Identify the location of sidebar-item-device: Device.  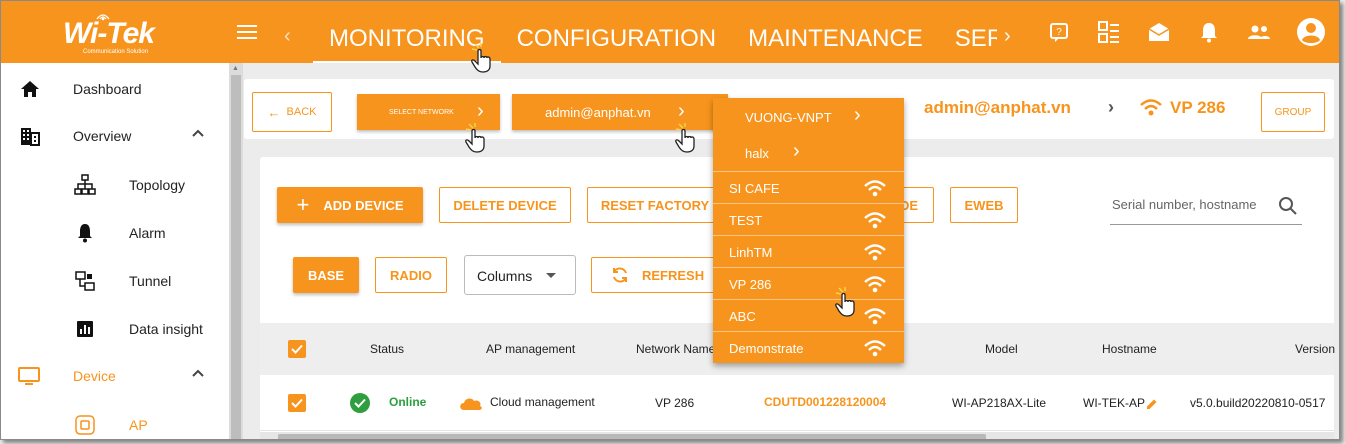
(115, 375).